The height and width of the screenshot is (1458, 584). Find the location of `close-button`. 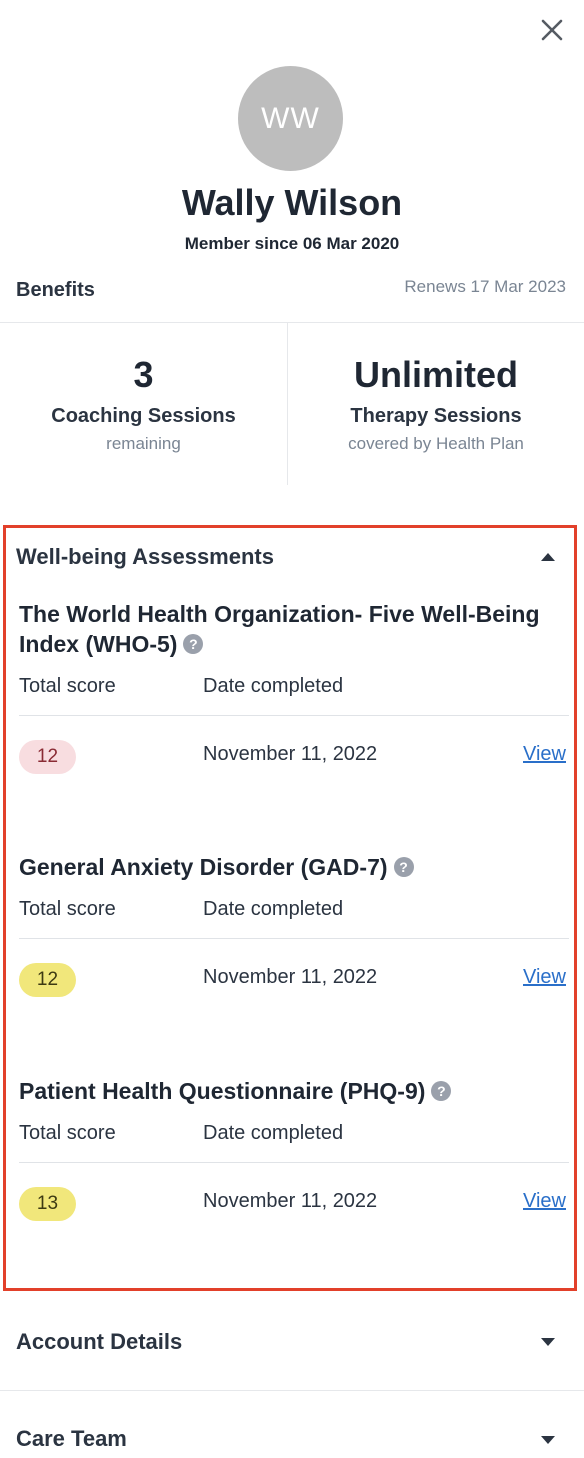

close-button is located at coordinates (552, 30).